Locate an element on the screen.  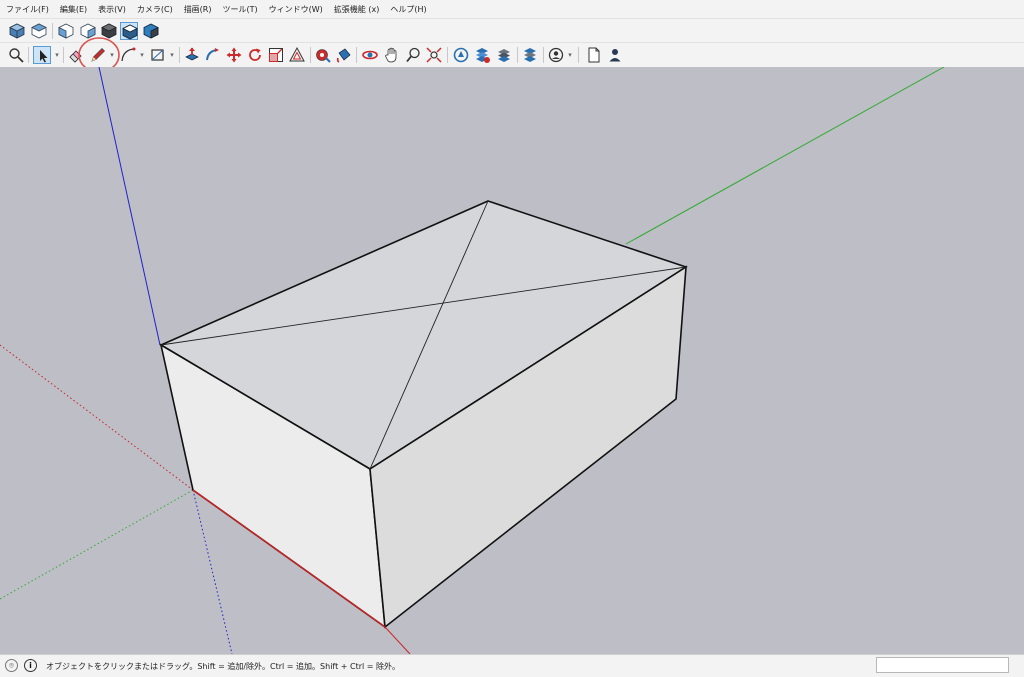
warehouse-icon is located at coordinates (461, 55).